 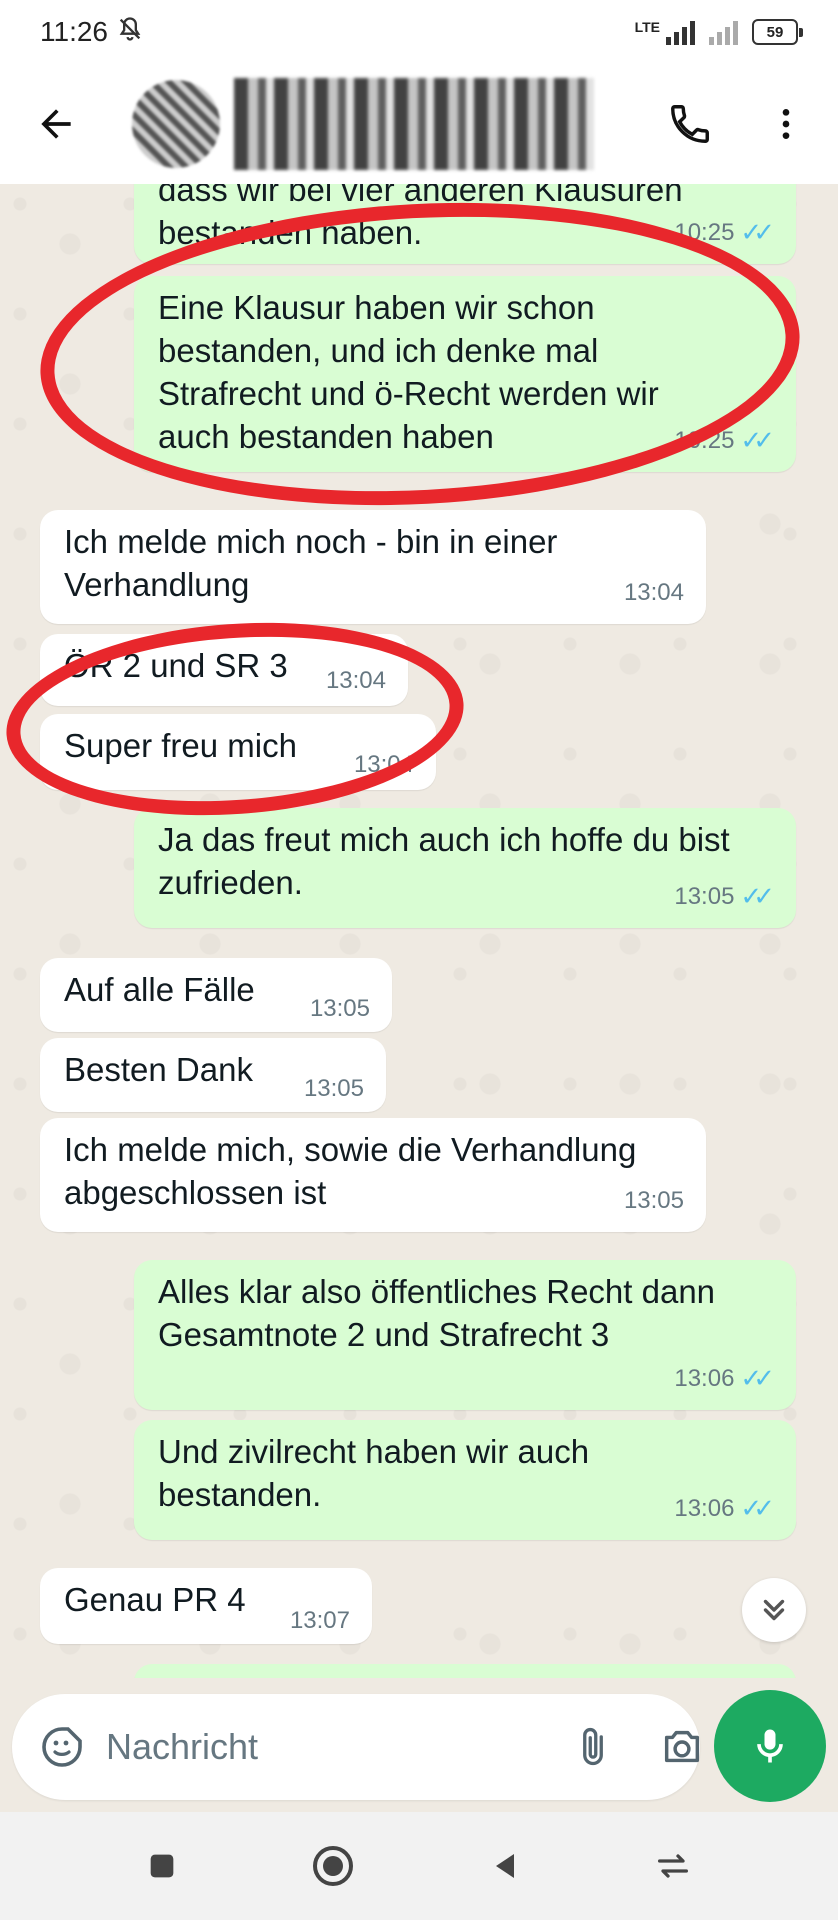 I want to click on back-nav-button, so click(x=505, y=1866).